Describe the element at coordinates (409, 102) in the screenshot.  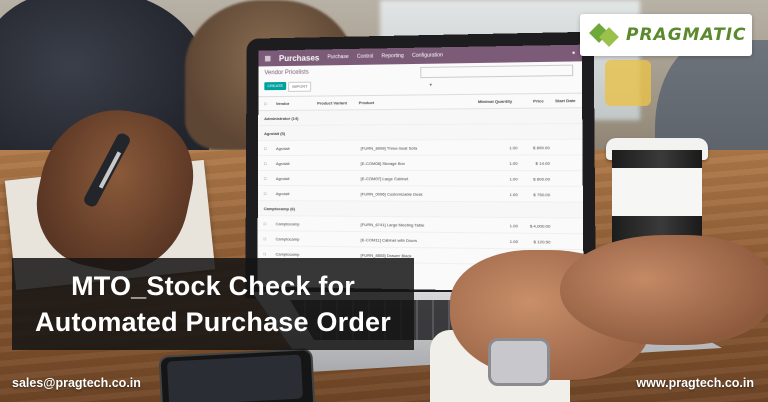
I see `column-header: Product` at that location.